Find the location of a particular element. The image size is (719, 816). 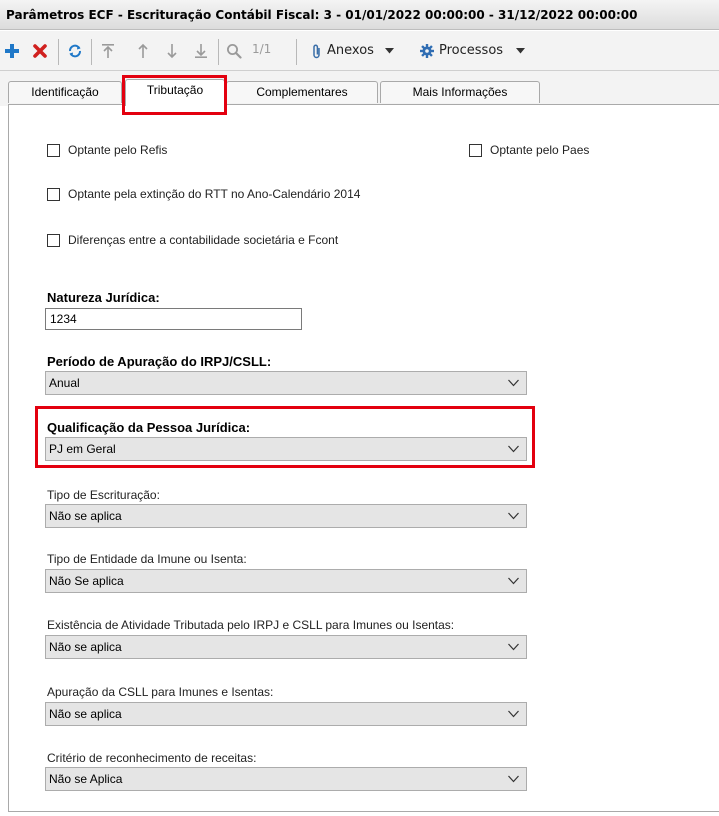

checkbox-refis: Optante pelo Refis is located at coordinates (107, 150).